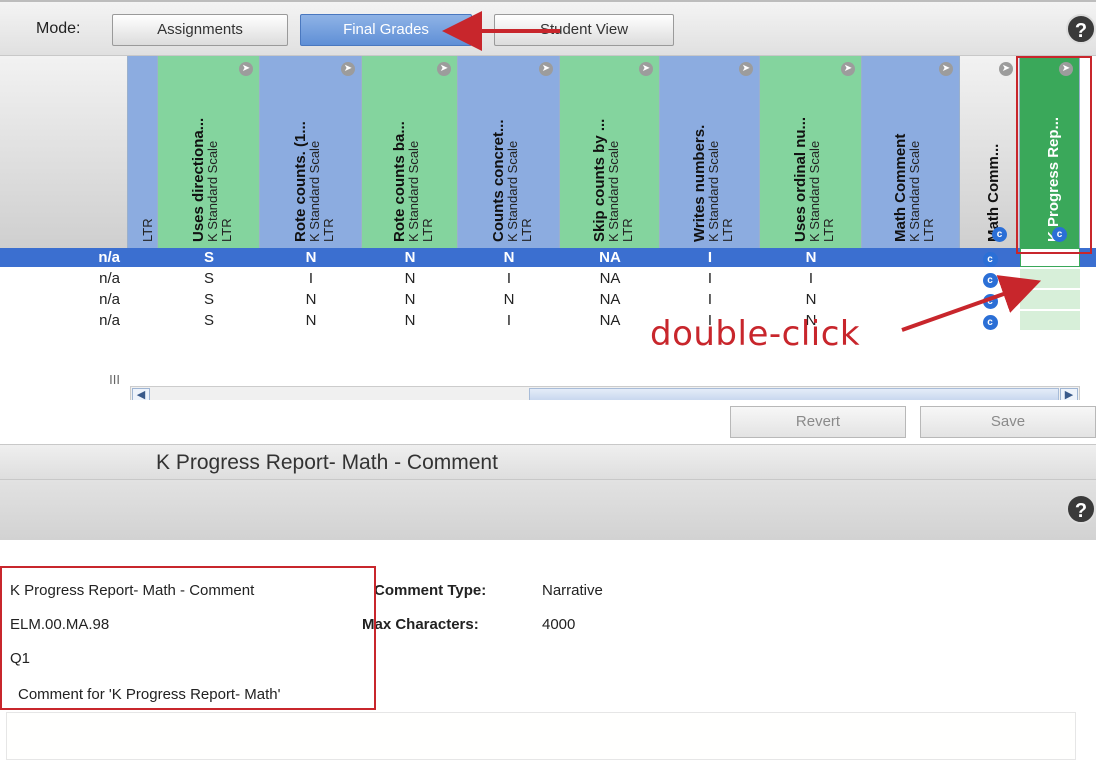 The height and width of the screenshot is (760, 1096). I want to click on scrollbar-thumb, so click(794, 394).